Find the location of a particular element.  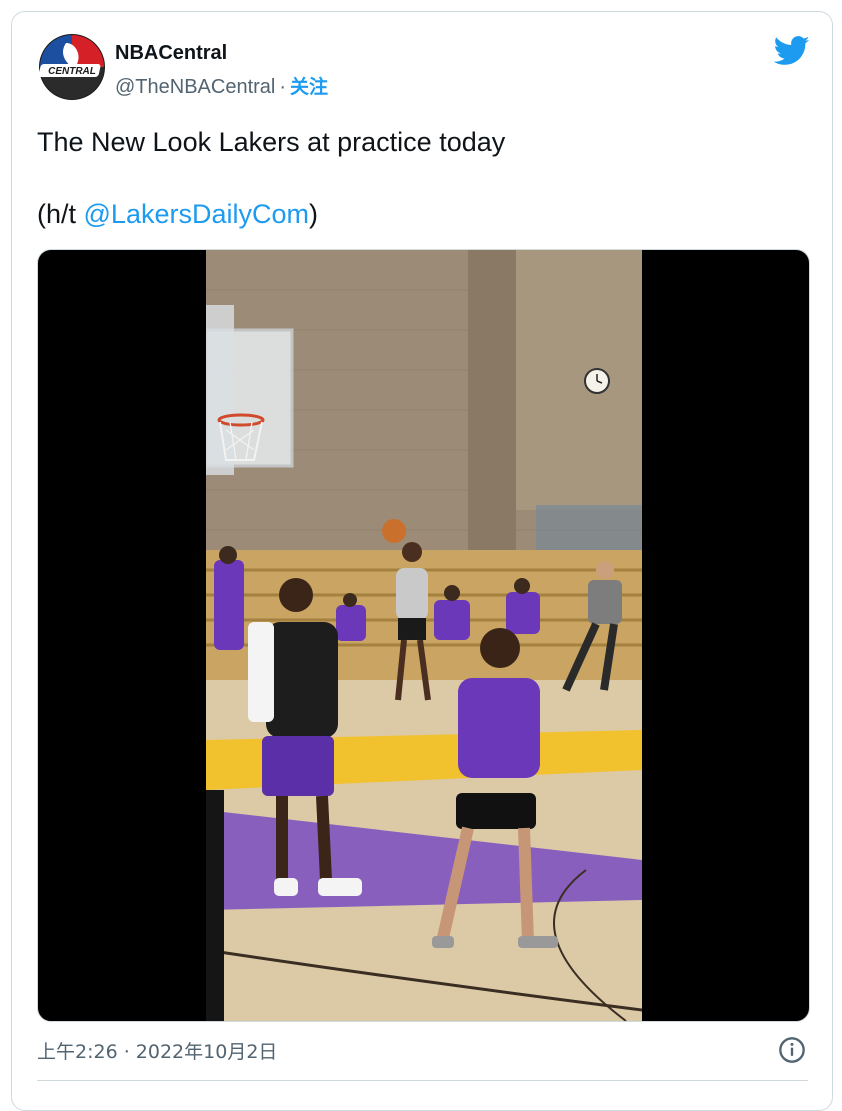

player-black-shirt is located at coordinates (302, 680).